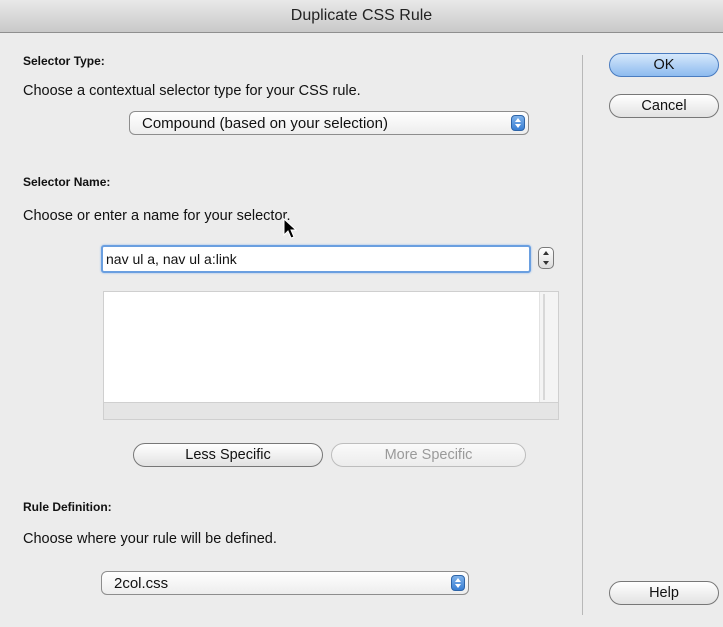 This screenshot has height=627, width=723. I want to click on selector-name-dropdown-icon, so click(546, 258).